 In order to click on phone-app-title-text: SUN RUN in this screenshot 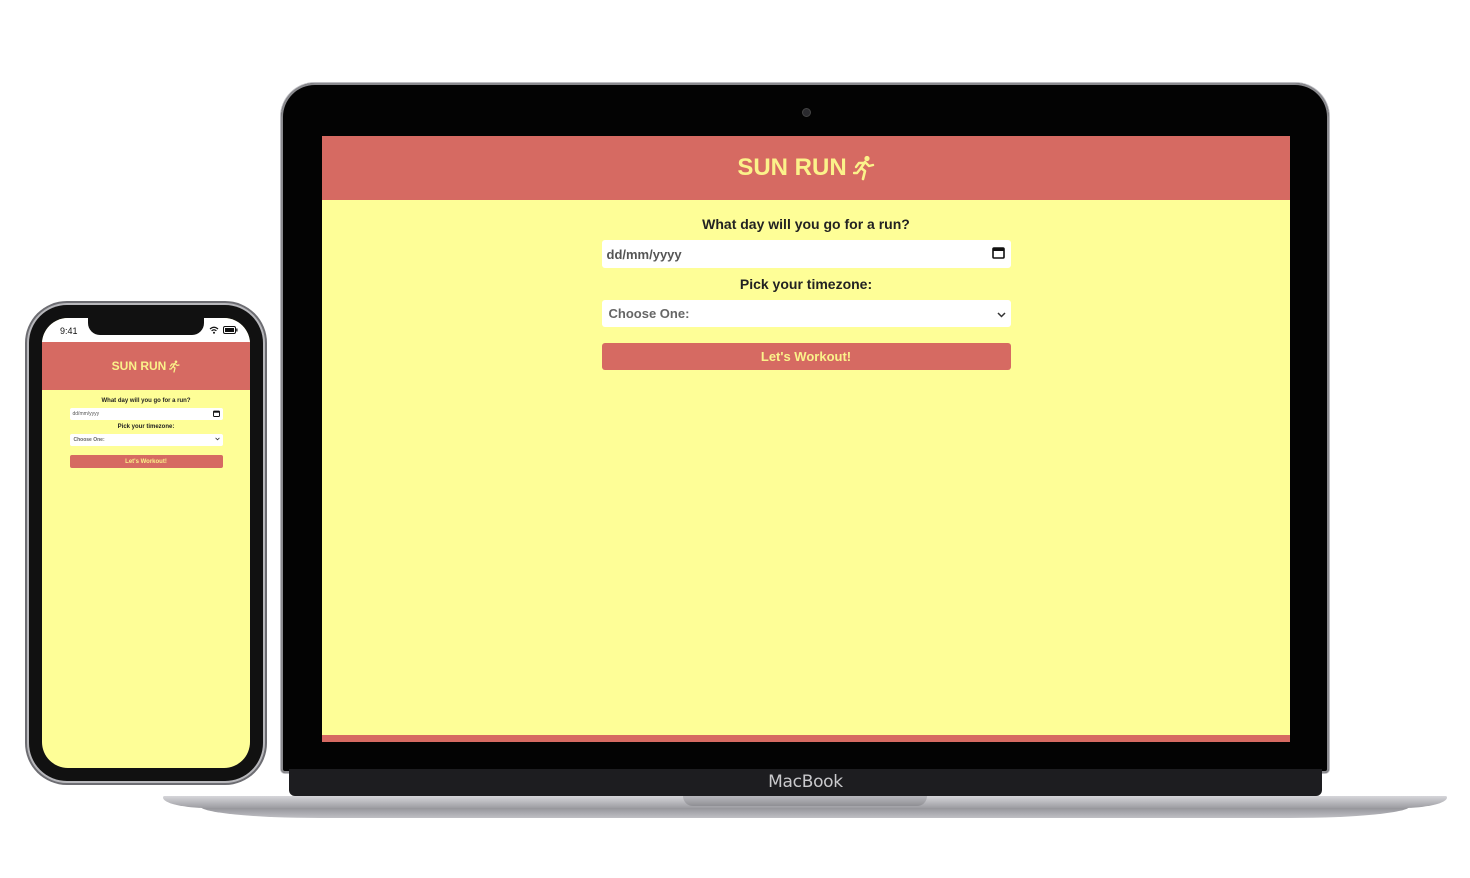, I will do `click(139, 366)`.